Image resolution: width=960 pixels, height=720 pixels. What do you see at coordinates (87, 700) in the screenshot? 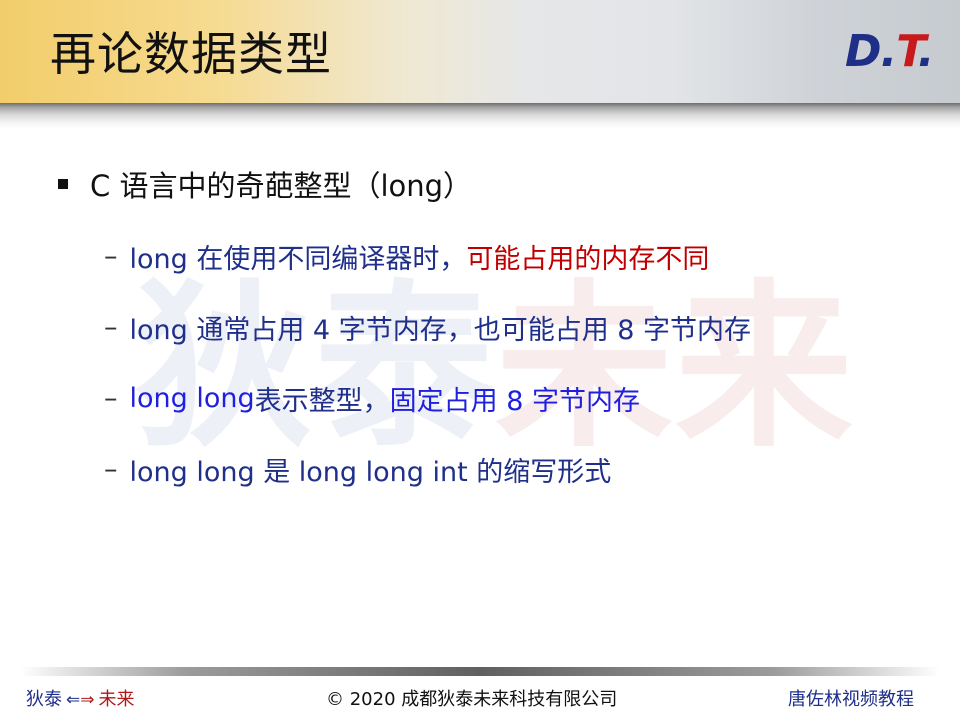
I see `arrow-right-icon: ⇒` at bounding box center [87, 700].